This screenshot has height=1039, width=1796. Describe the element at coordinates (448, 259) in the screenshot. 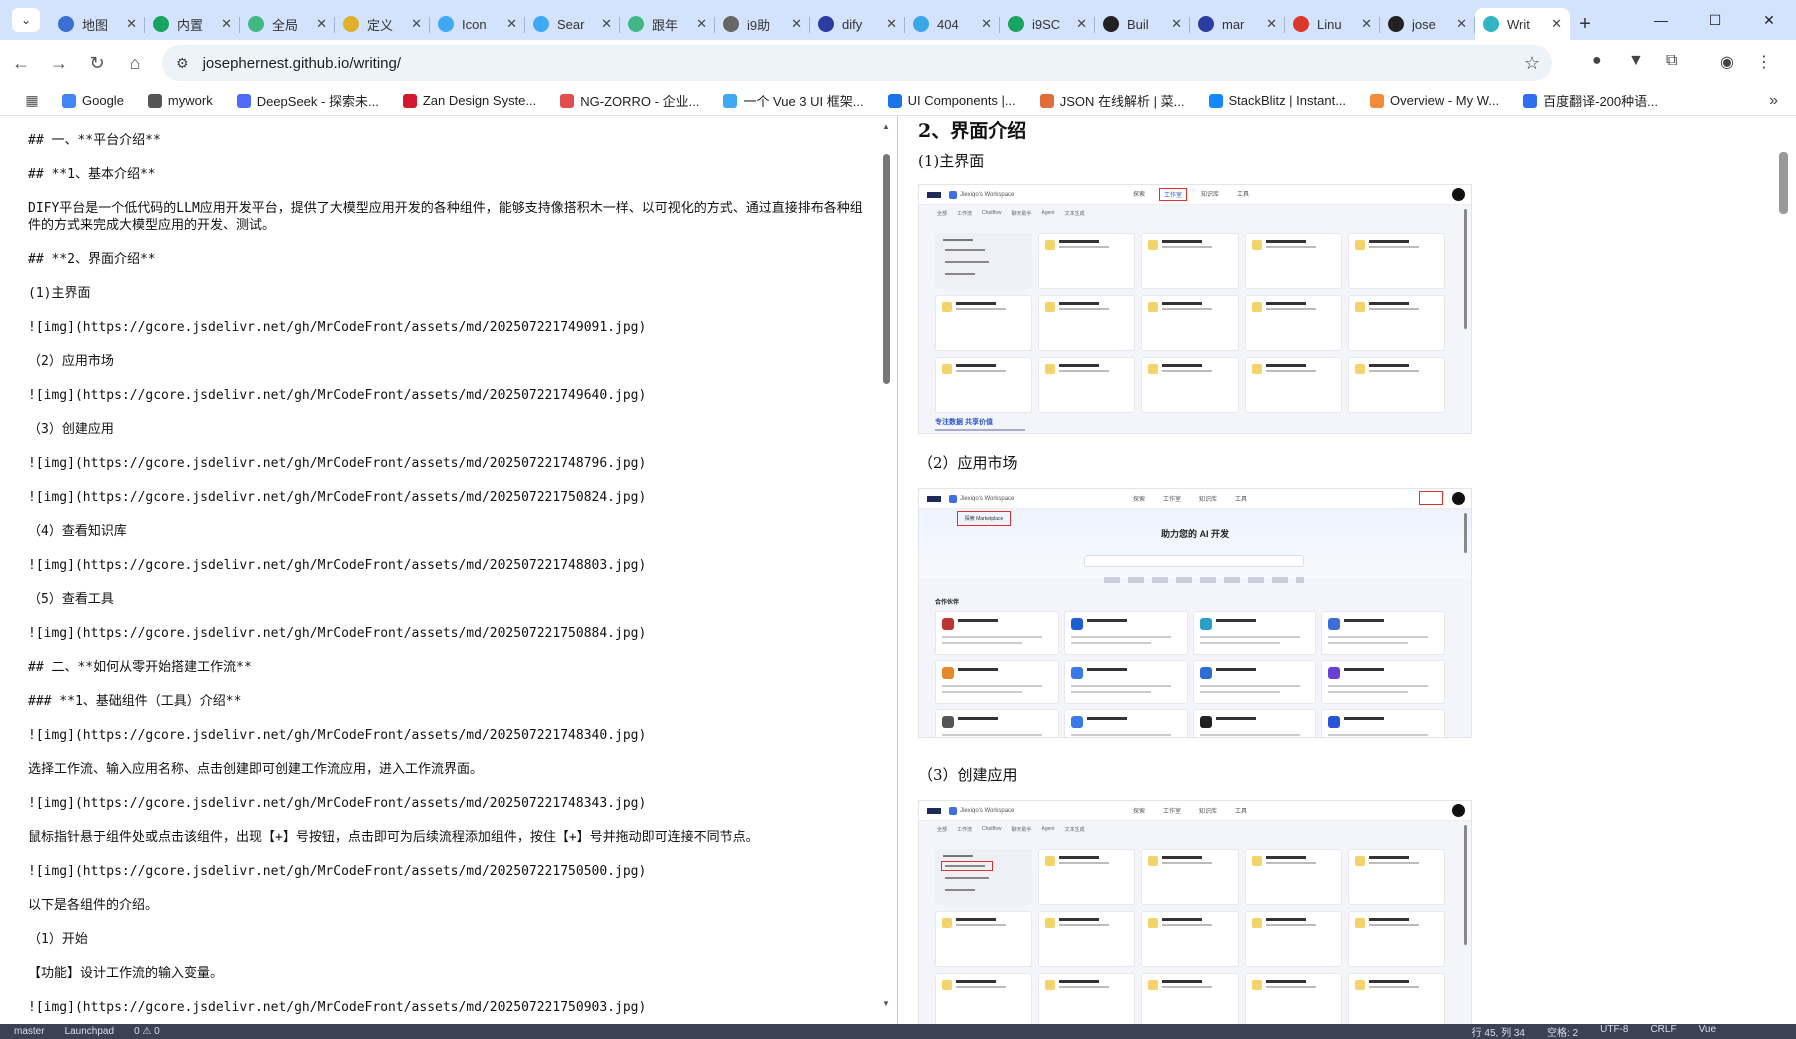

I see `editor-line: ## **2、界面介绍**` at that location.